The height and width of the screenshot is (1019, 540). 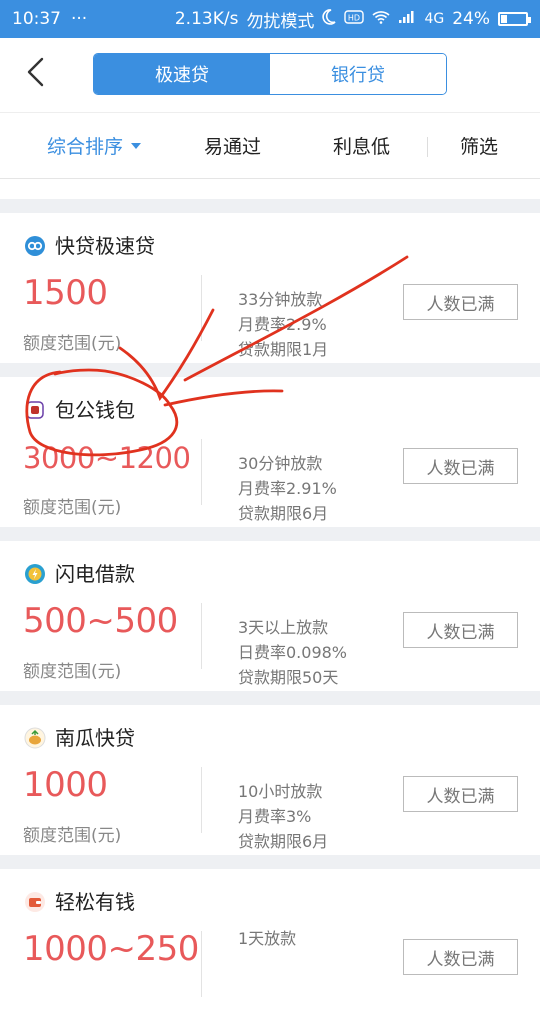 What do you see at coordinates (65, 293) in the screenshot?
I see `loan-amount: 1500` at bounding box center [65, 293].